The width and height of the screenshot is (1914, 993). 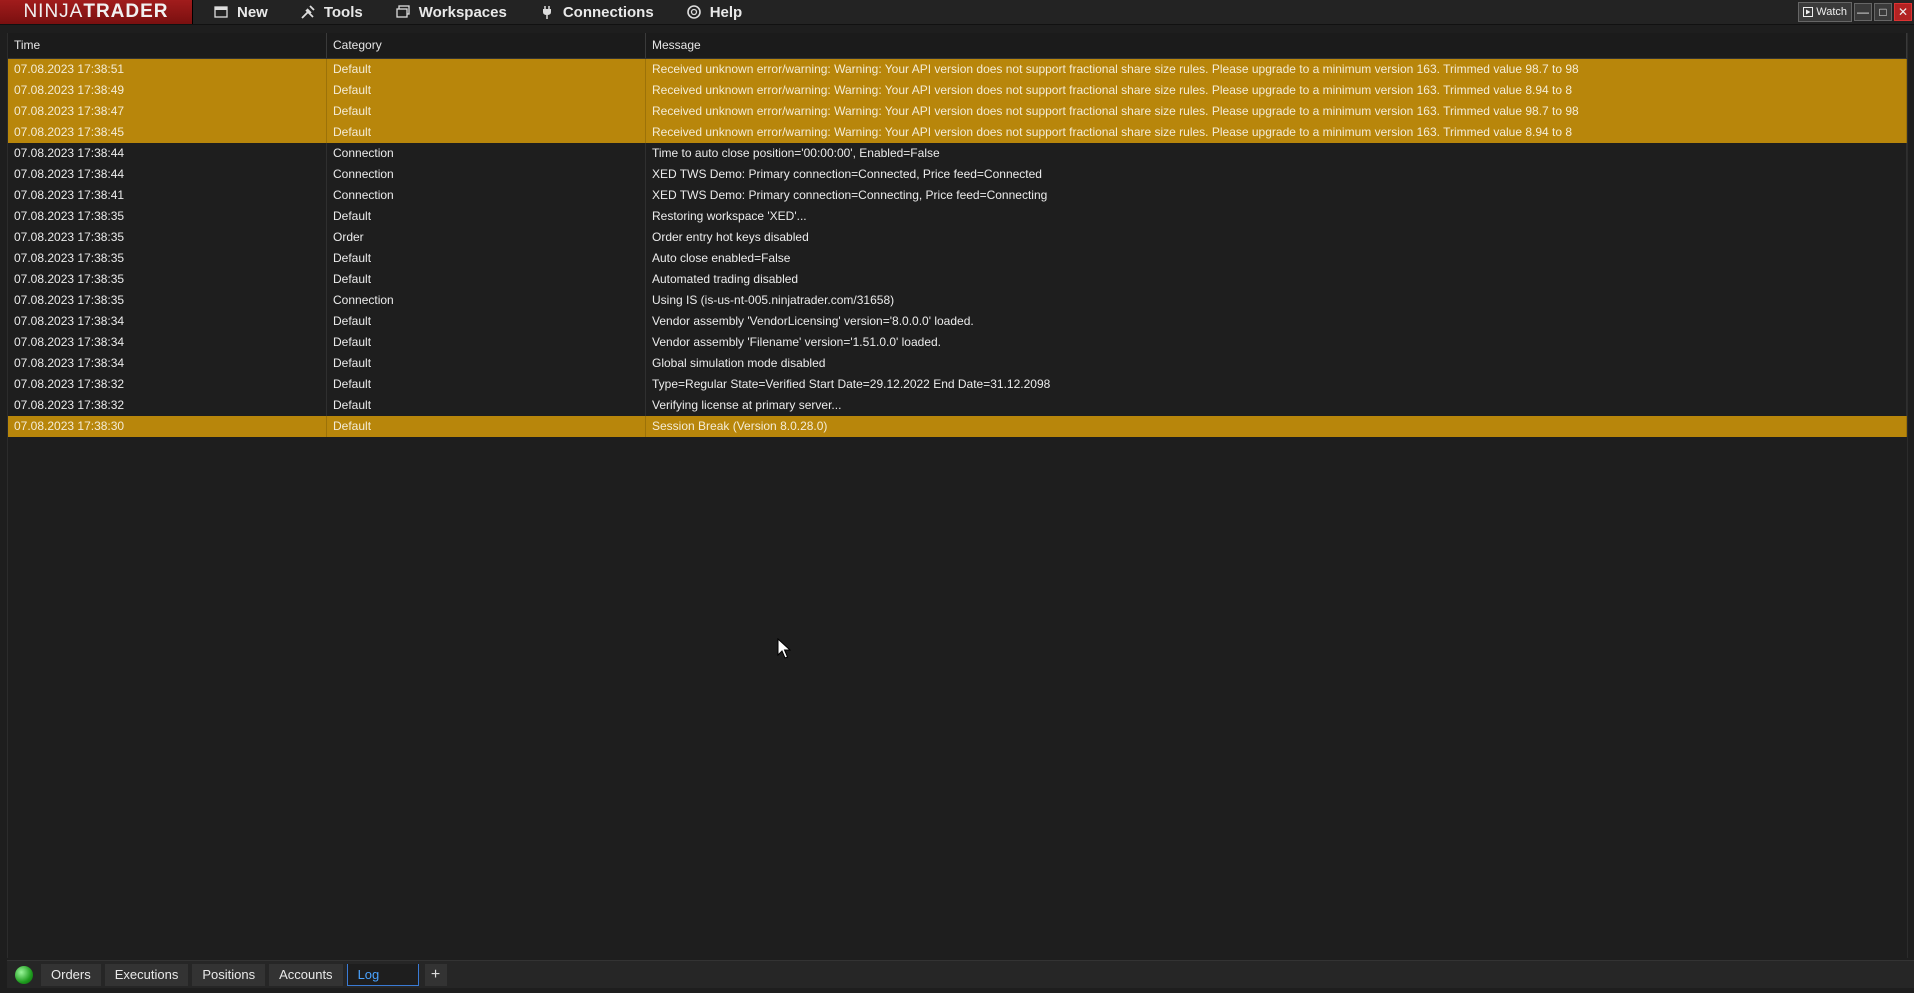 What do you see at coordinates (1808, 12) in the screenshot?
I see `watch-play-icon` at bounding box center [1808, 12].